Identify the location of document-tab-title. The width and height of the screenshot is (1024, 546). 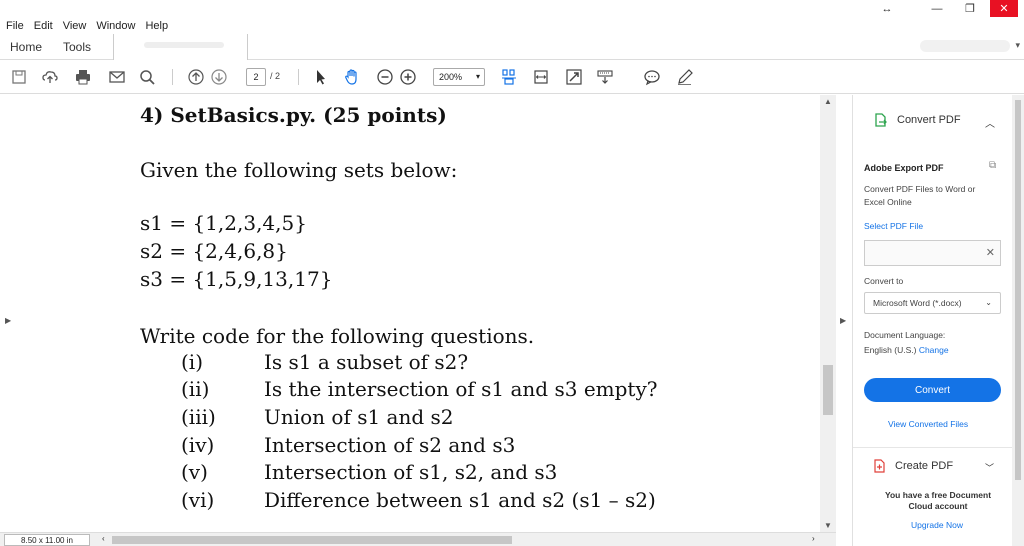
(184, 45).